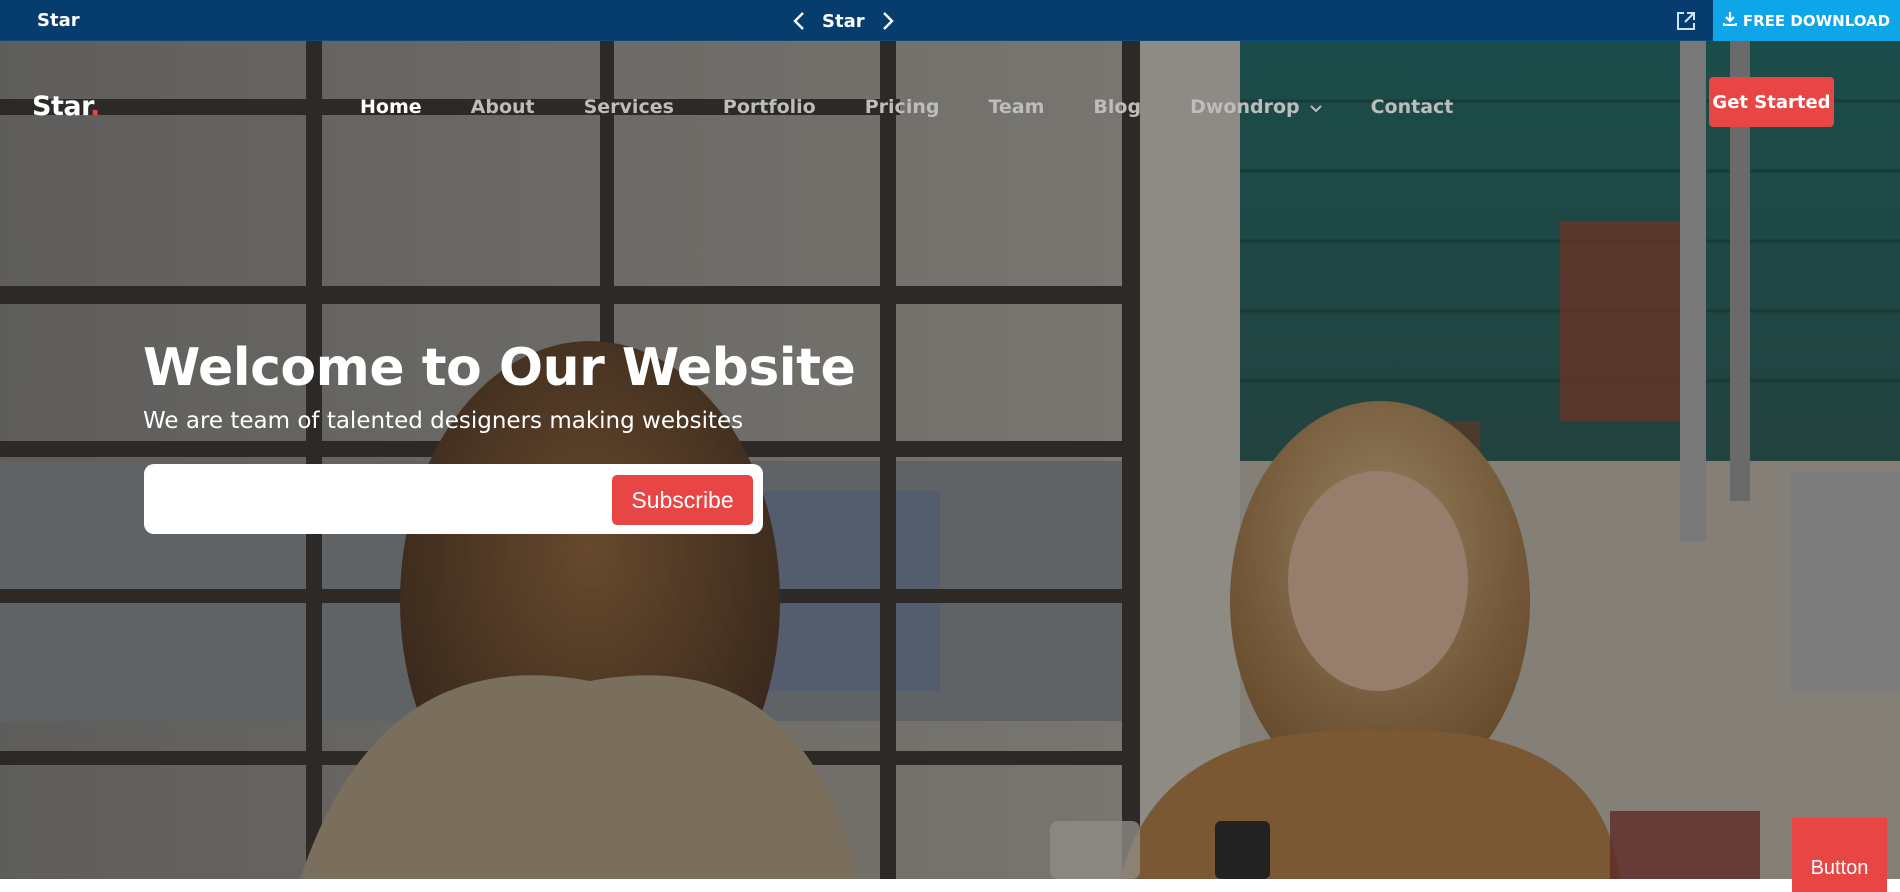 The image size is (1900, 892). I want to click on preview-topbar: Star Star FREE DOWNLOAD, so click(950, 20).